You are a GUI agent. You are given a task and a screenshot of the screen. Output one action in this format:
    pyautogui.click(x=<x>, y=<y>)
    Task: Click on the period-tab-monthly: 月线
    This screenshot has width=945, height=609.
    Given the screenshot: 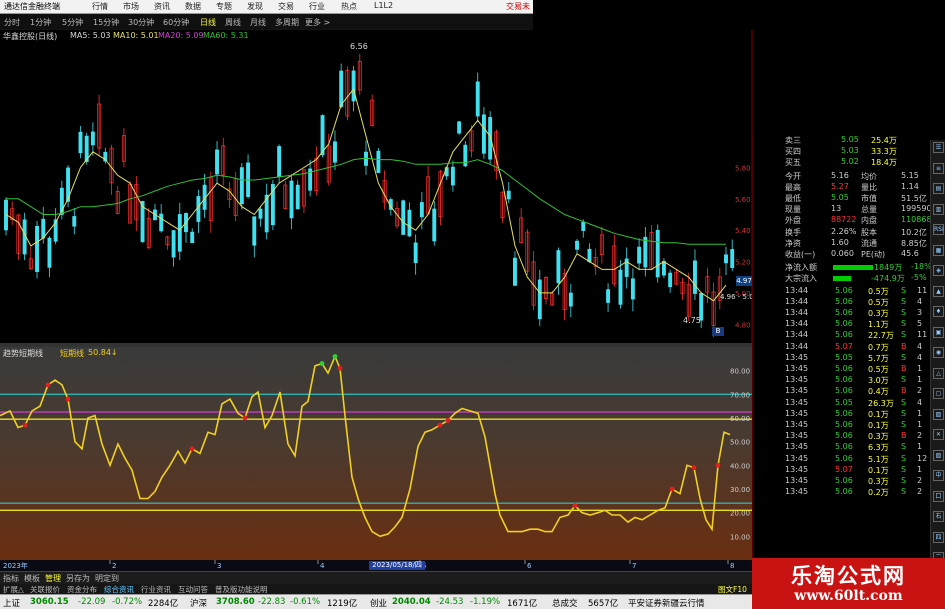 What is the action you would take?
    pyautogui.click(x=258, y=22)
    